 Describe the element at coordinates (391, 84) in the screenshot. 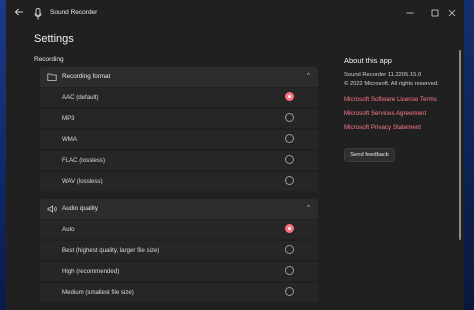

I see `copyright-text: © 2022 Microsoft. All rights reserved.` at that location.